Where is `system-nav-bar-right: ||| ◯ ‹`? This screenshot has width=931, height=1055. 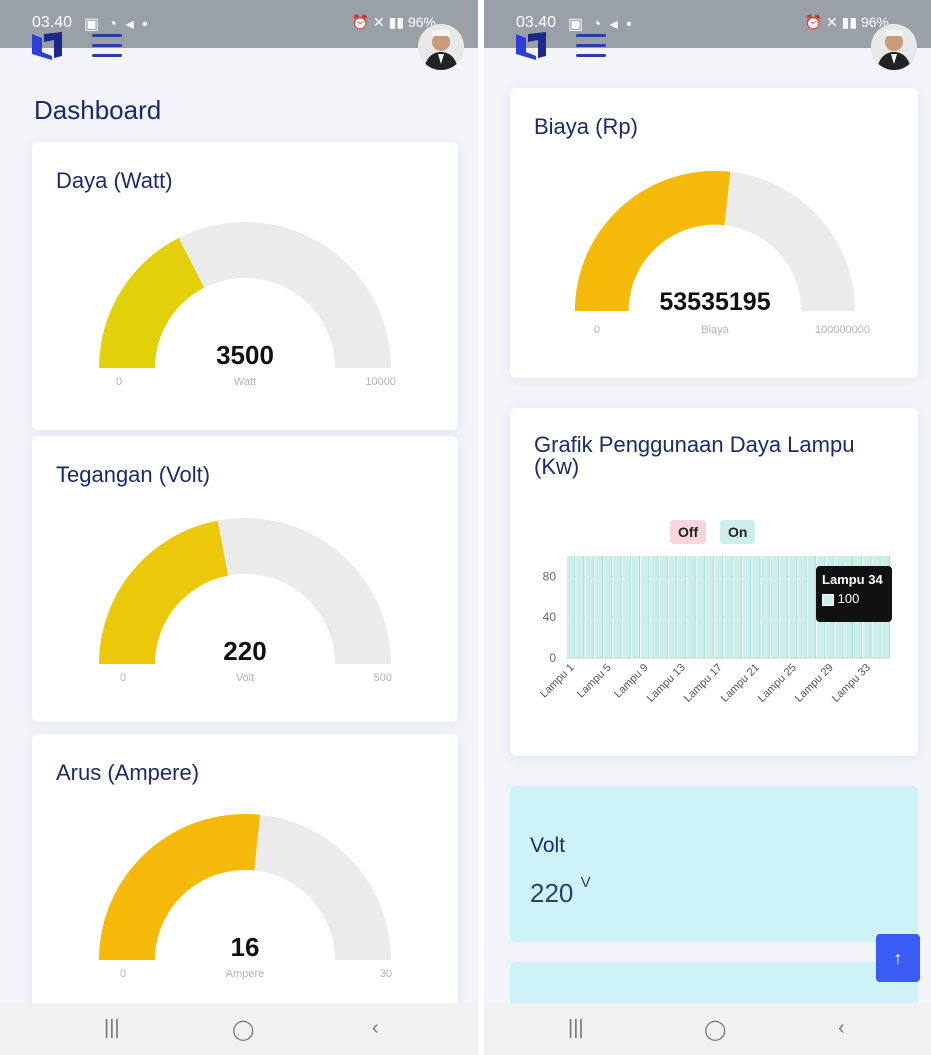
system-nav-bar-right: ||| ◯ ‹ is located at coordinates (707, 1029).